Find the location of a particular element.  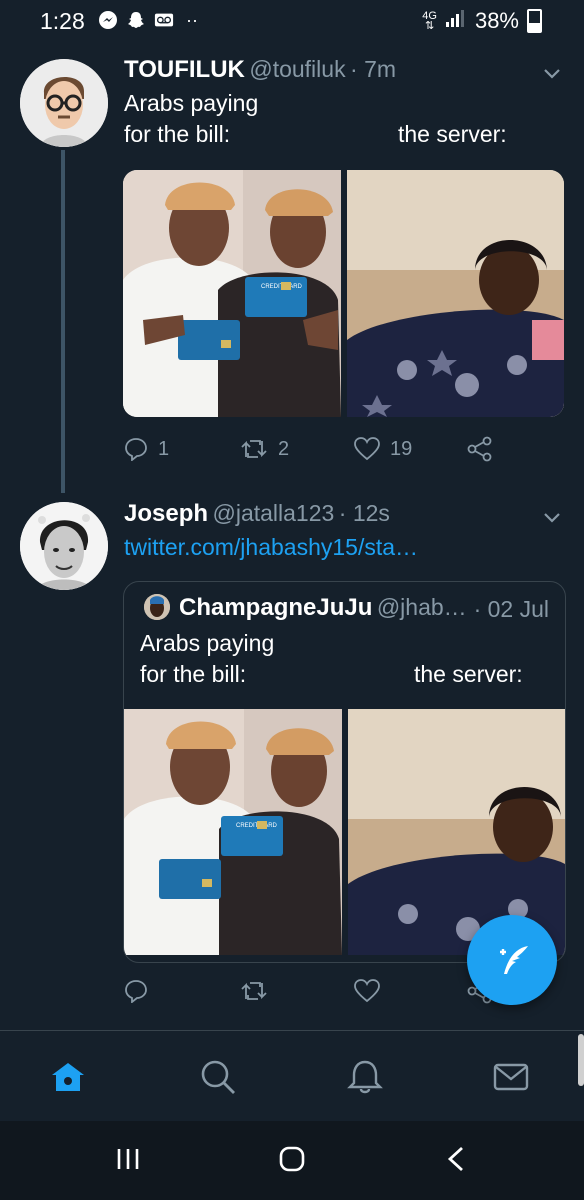

compose-icon is located at coordinates (514, 960).